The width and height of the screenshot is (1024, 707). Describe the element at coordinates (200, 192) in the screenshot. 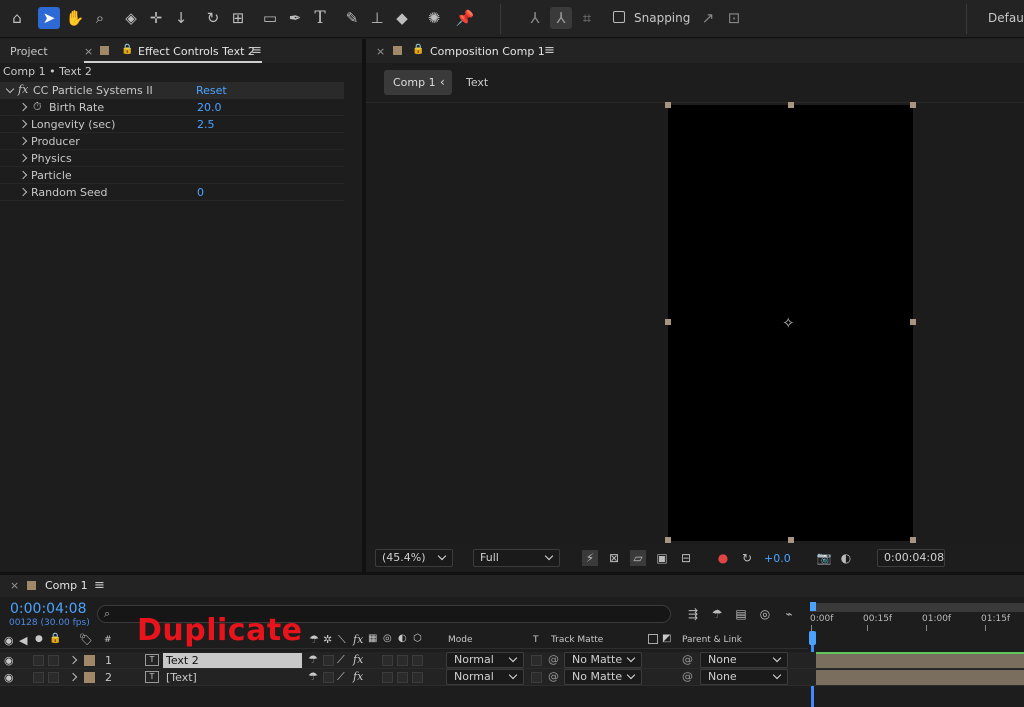

I see `property-value: 0` at that location.